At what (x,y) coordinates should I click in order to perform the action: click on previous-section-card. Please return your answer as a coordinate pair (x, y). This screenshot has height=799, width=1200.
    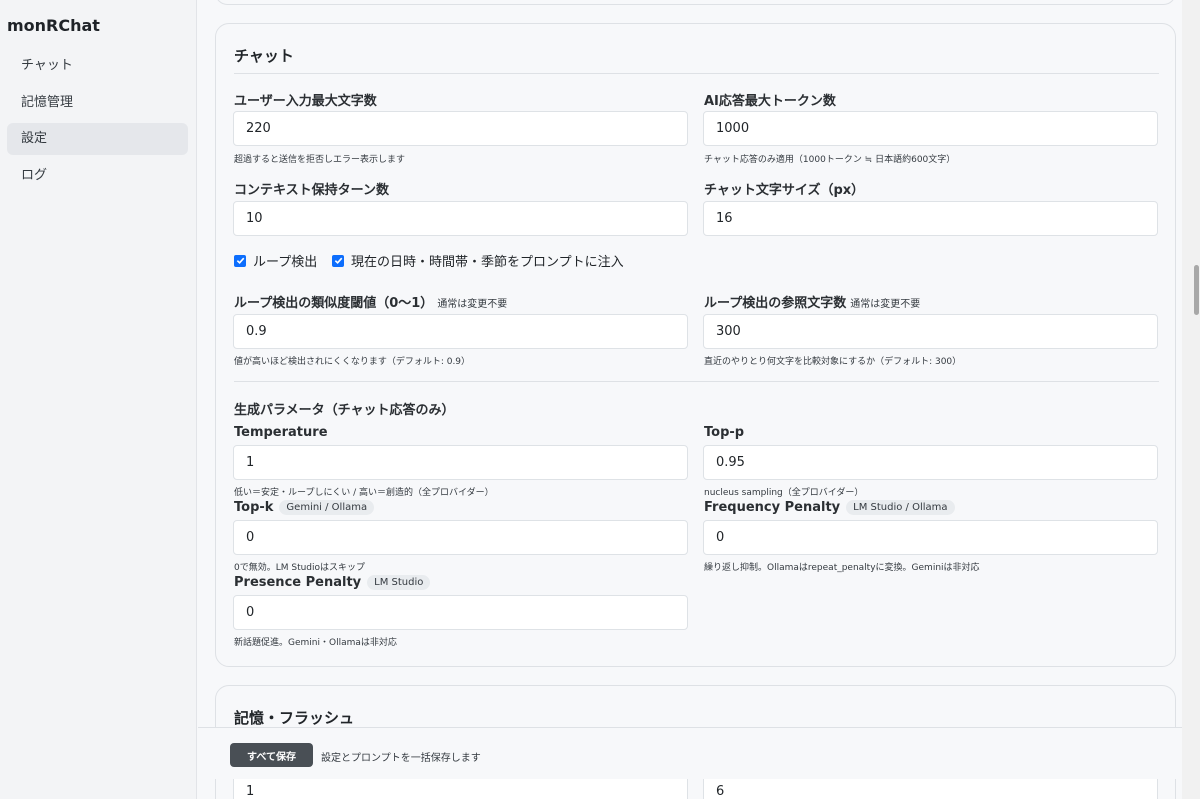
    Looking at the image, I should click on (695, 2).